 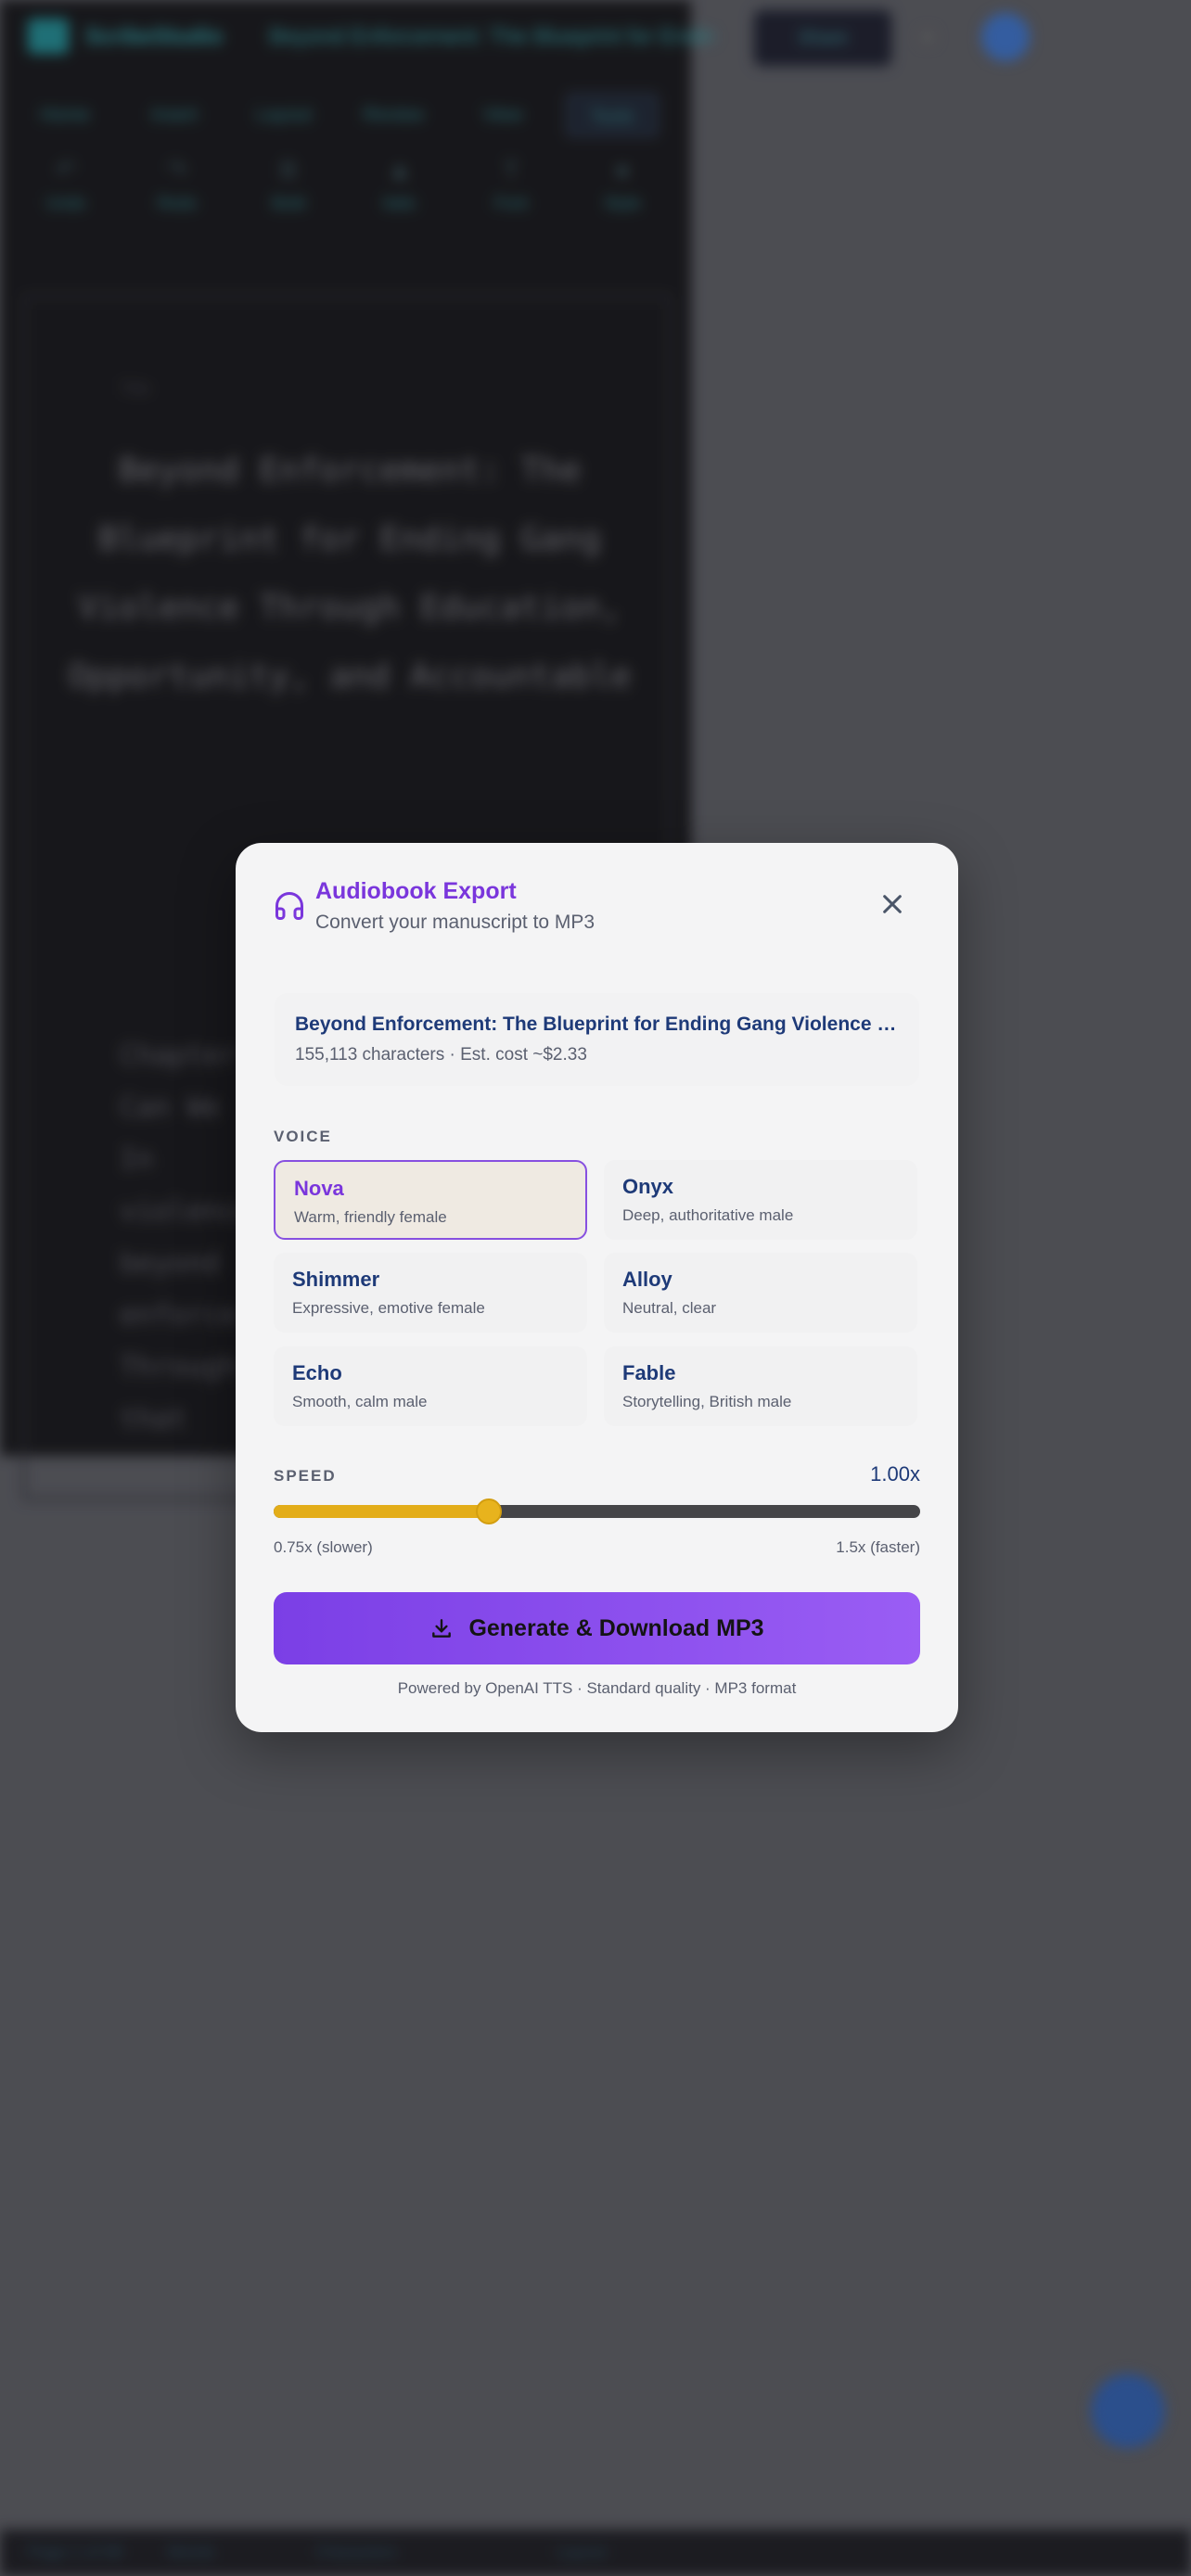 What do you see at coordinates (360, 1401) in the screenshot?
I see `voice-description: Smooth, calm male` at bounding box center [360, 1401].